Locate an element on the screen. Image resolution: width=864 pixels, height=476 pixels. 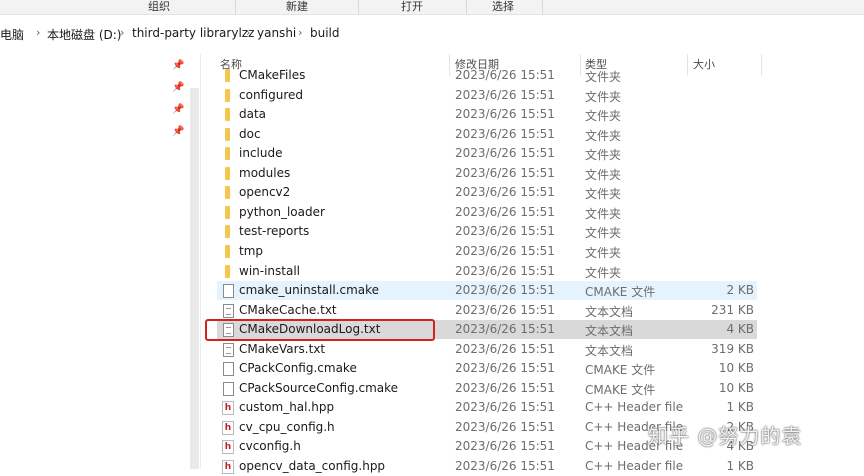
file-name: cmake_uninstall.cmake is located at coordinates (309, 290).